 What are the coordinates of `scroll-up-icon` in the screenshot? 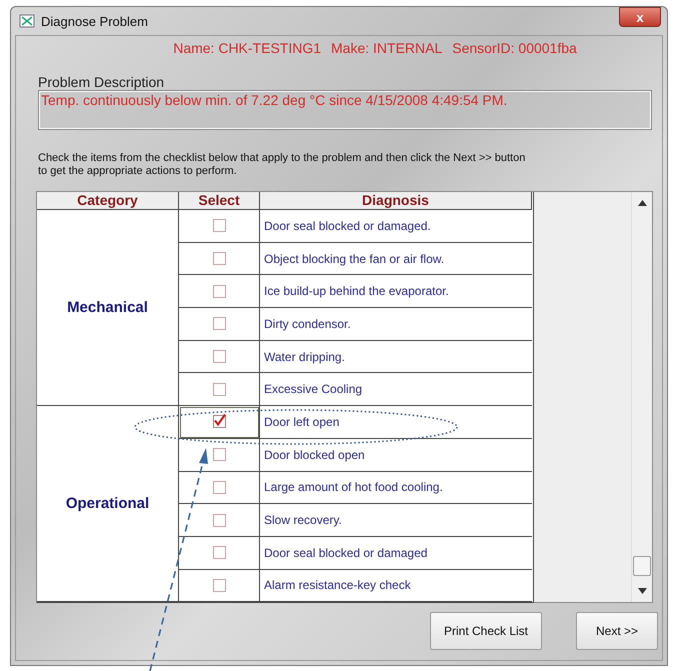 It's located at (642, 203).